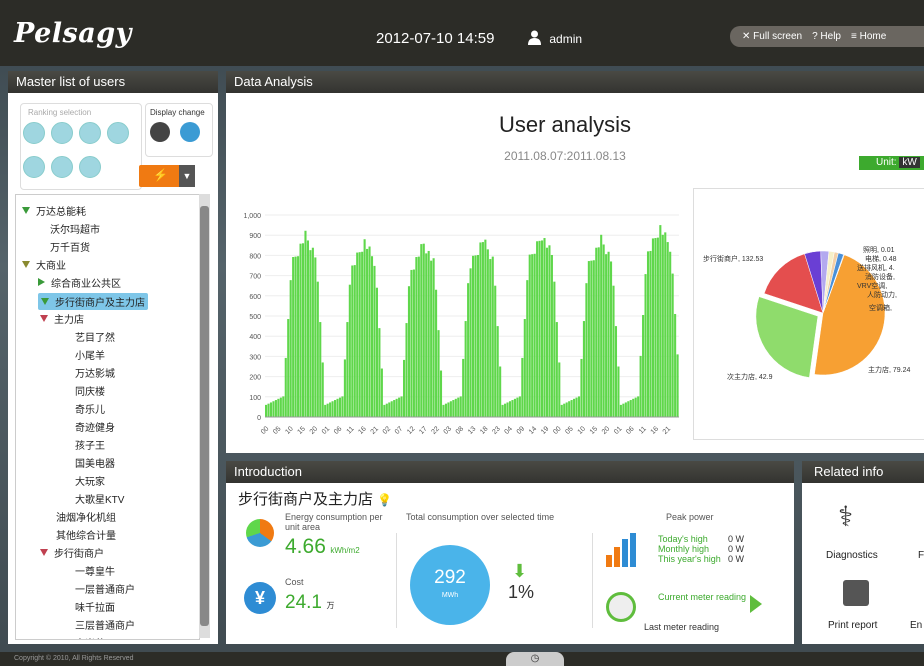 This screenshot has height=666, width=924. What do you see at coordinates (921, 555) in the screenshot?
I see `related-link-f: F` at bounding box center [921, 555].